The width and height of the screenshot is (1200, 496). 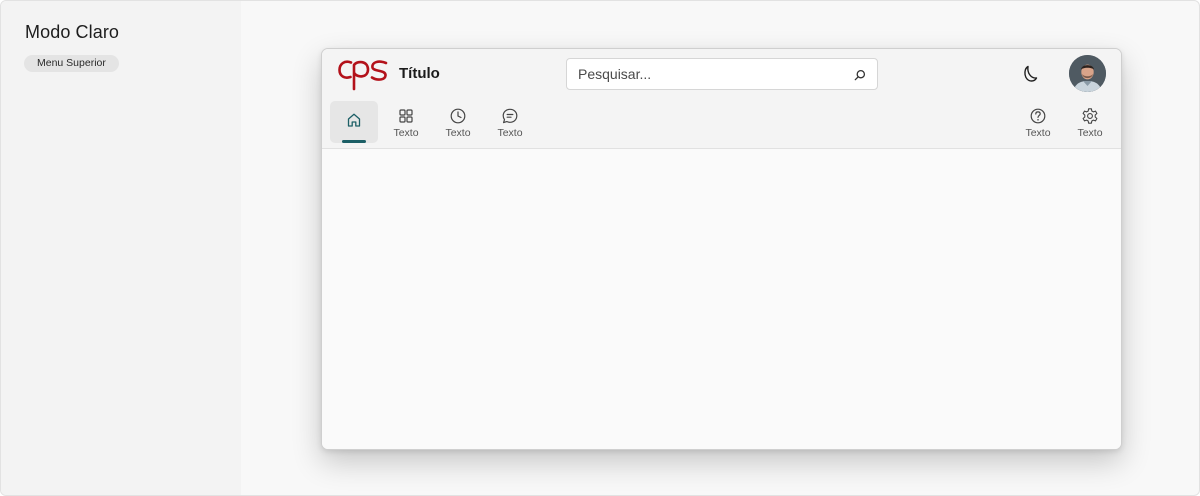 What do you see at coordinates (1090, 116) in the screenshot?
I see `gear-icon` at bounding box center [1090, 116].